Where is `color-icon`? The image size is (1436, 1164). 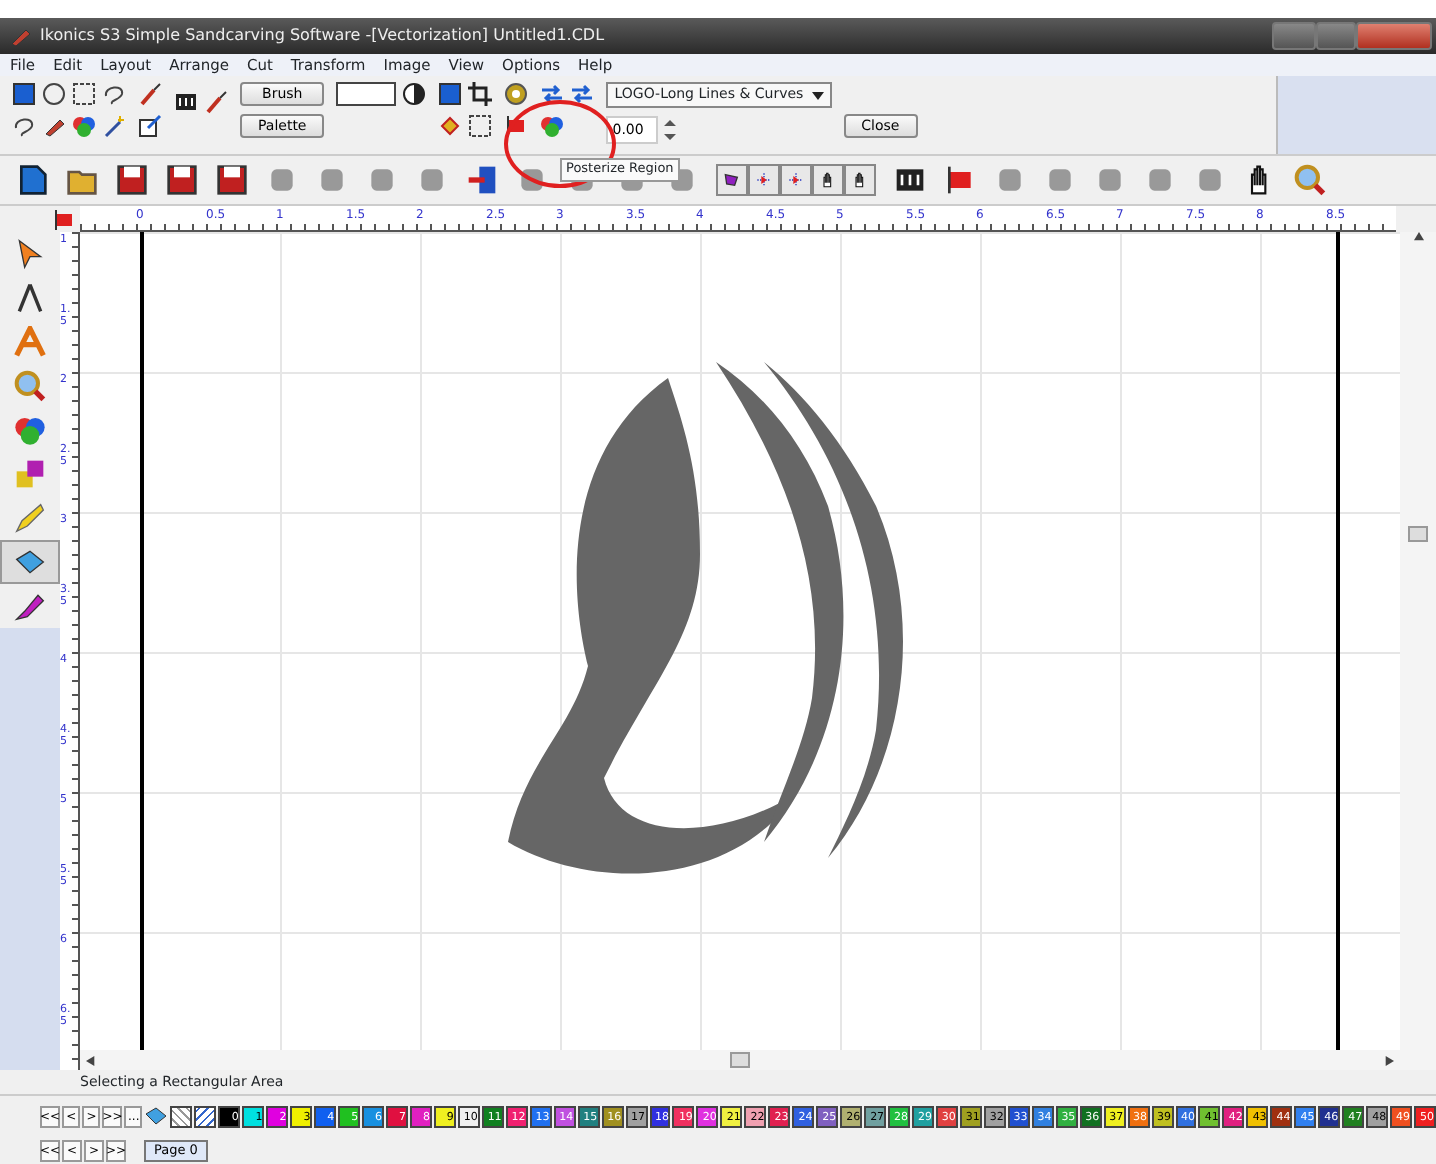
color-icon is located at coordinates (30, 430).